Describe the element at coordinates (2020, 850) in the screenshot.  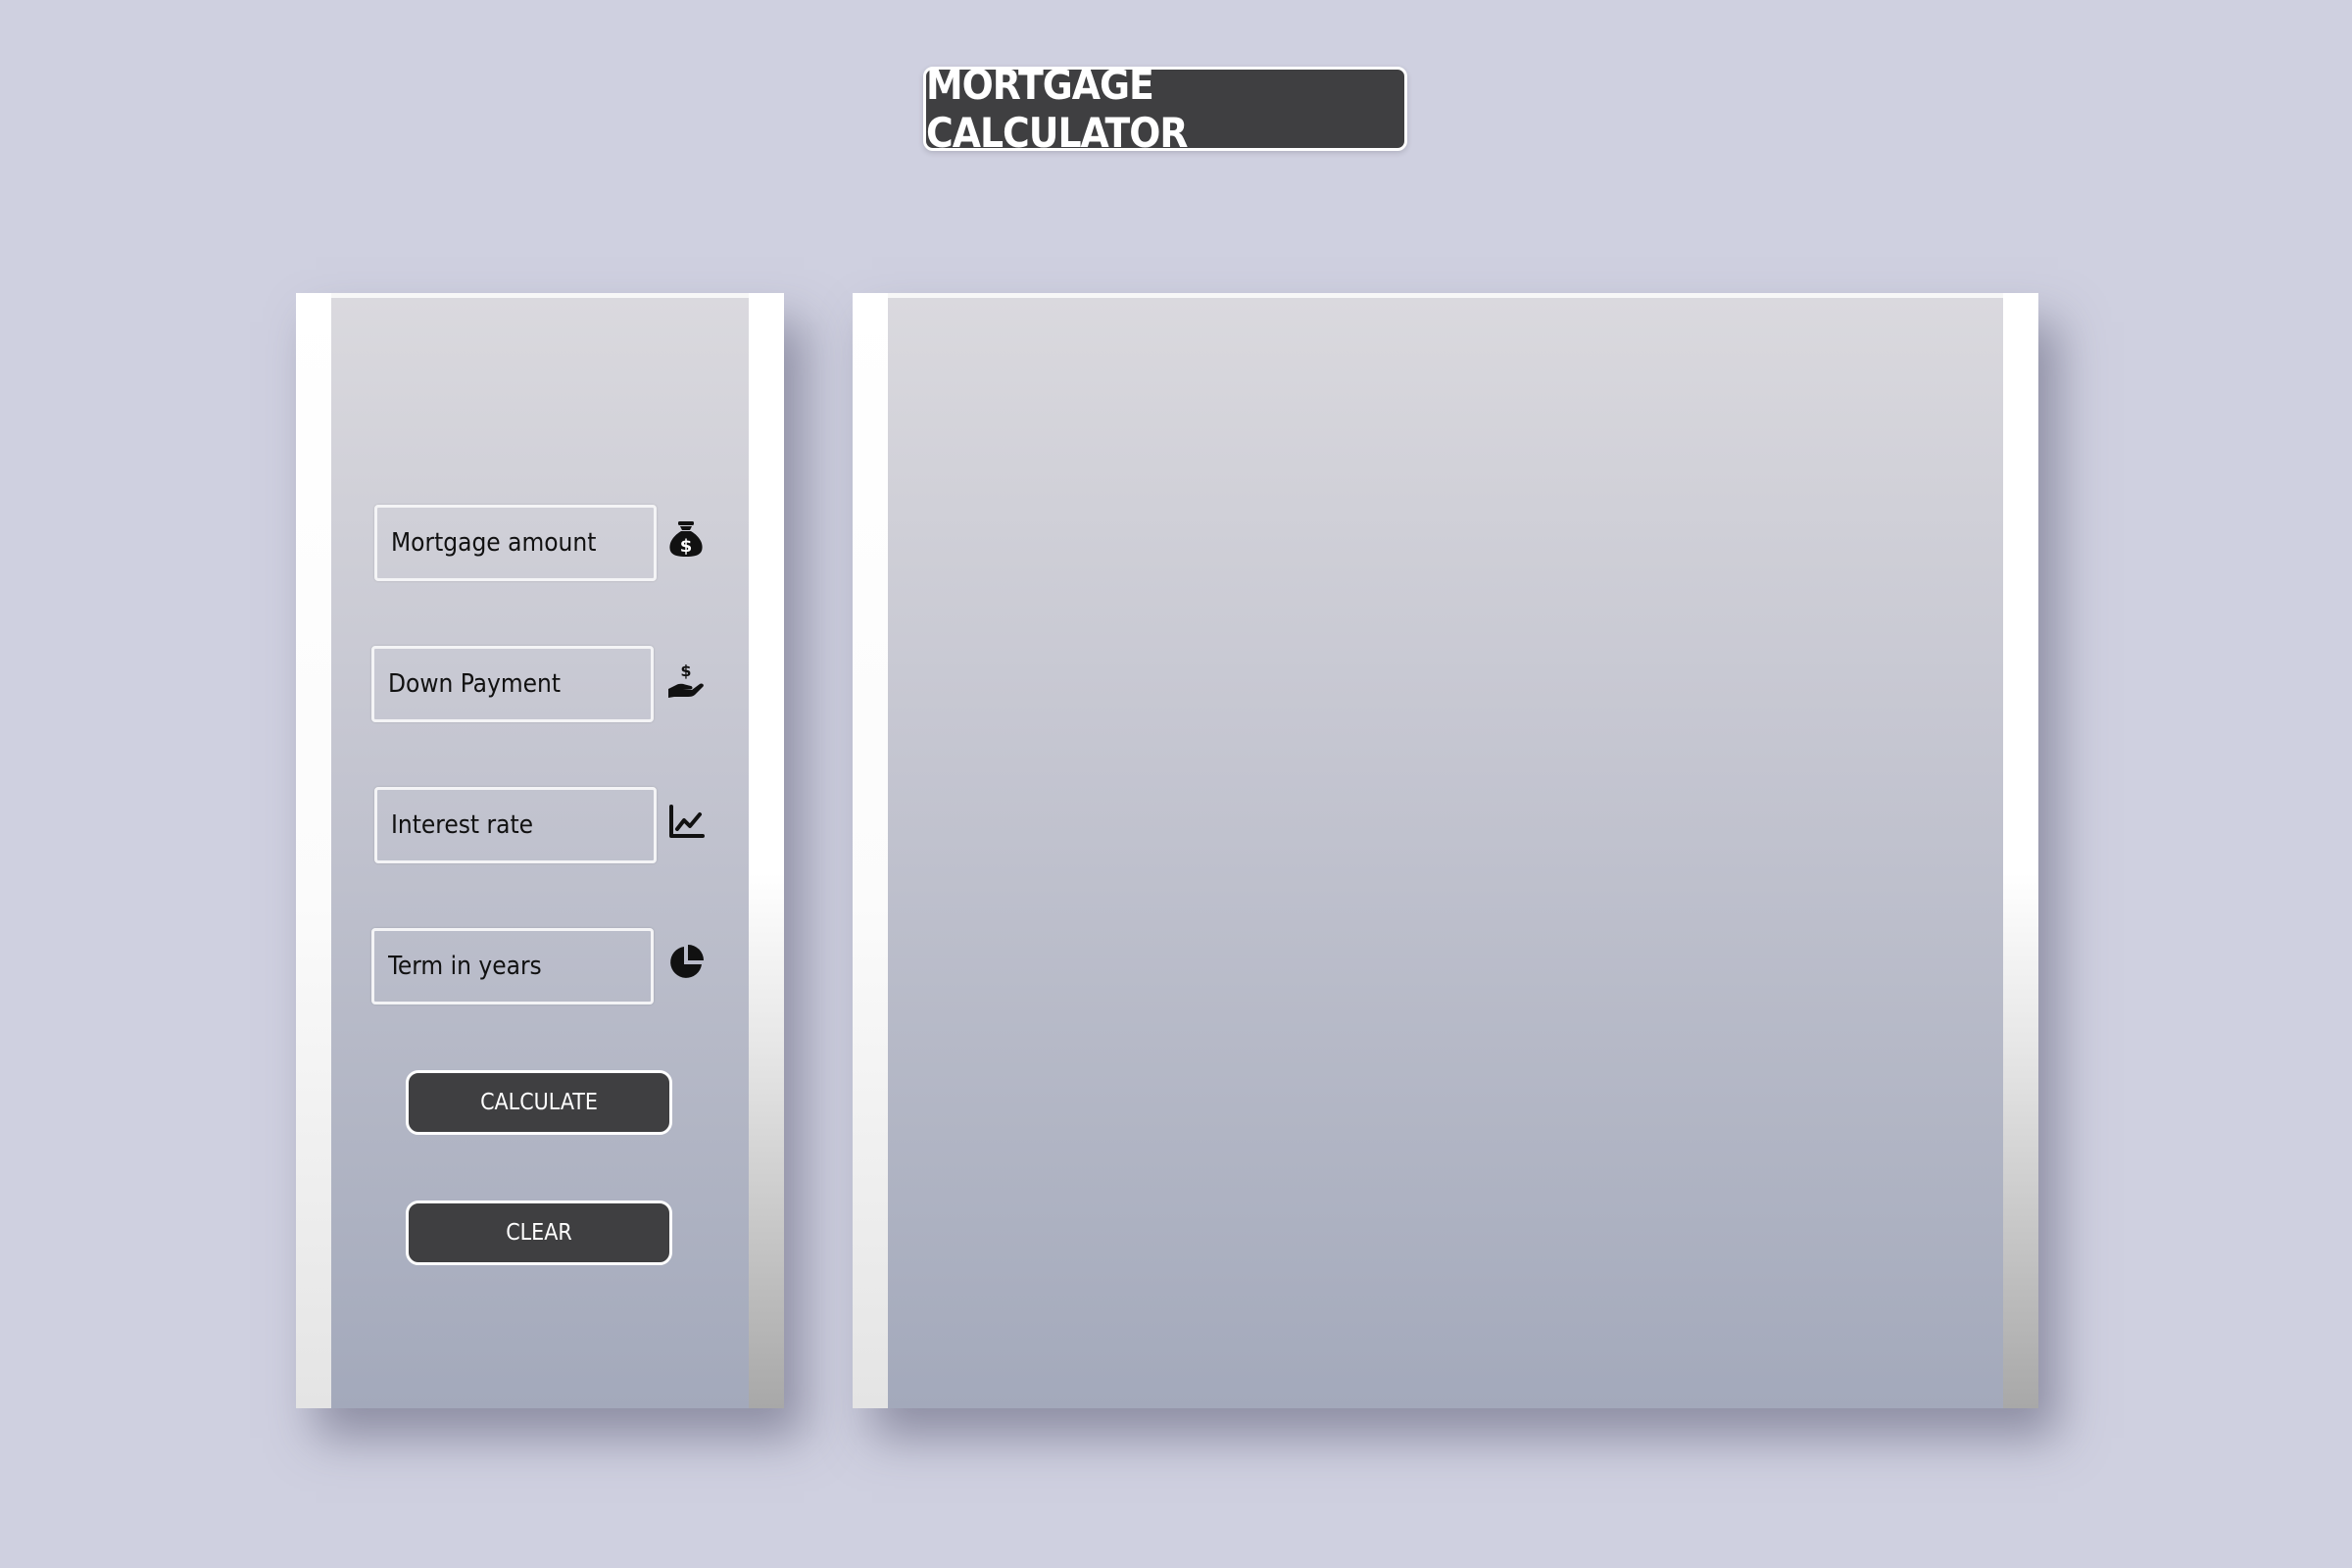
I see `results-right-rail` at that location.